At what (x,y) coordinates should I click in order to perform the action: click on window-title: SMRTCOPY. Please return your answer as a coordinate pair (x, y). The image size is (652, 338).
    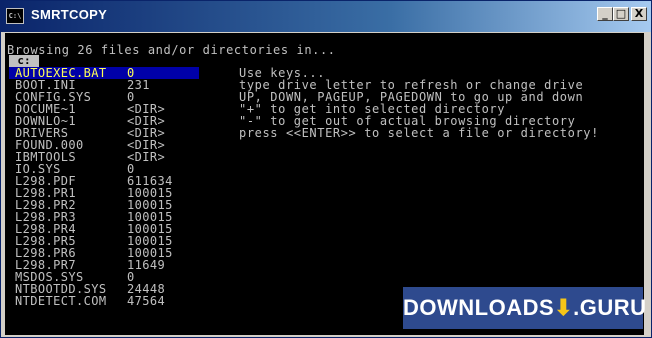
    Looking at the image, I should click on (69, 14).